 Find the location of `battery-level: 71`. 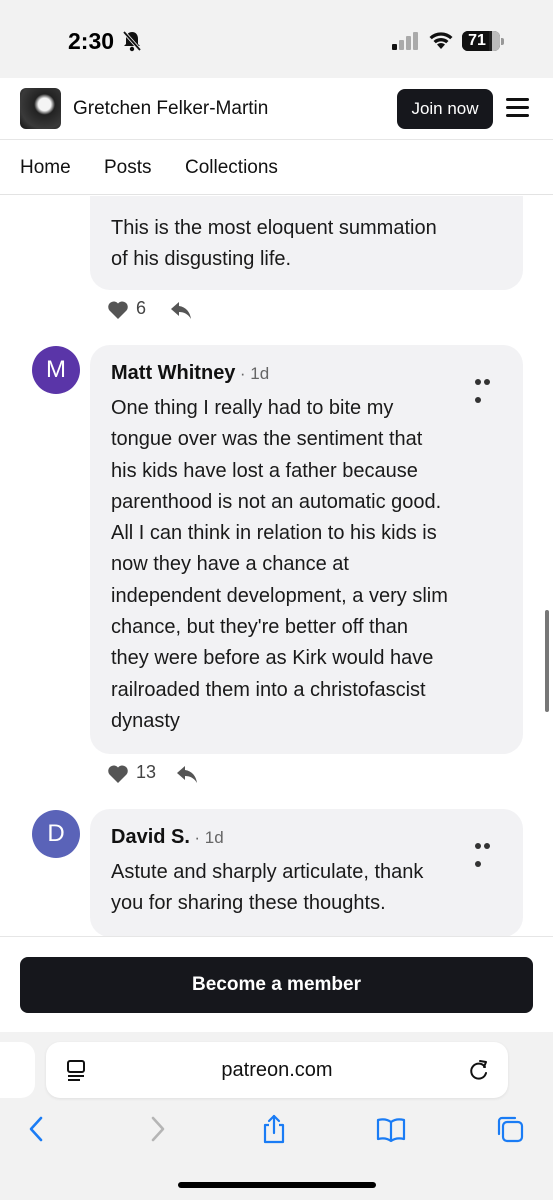

battery-level: 71 is located at coordinates (477, 40).